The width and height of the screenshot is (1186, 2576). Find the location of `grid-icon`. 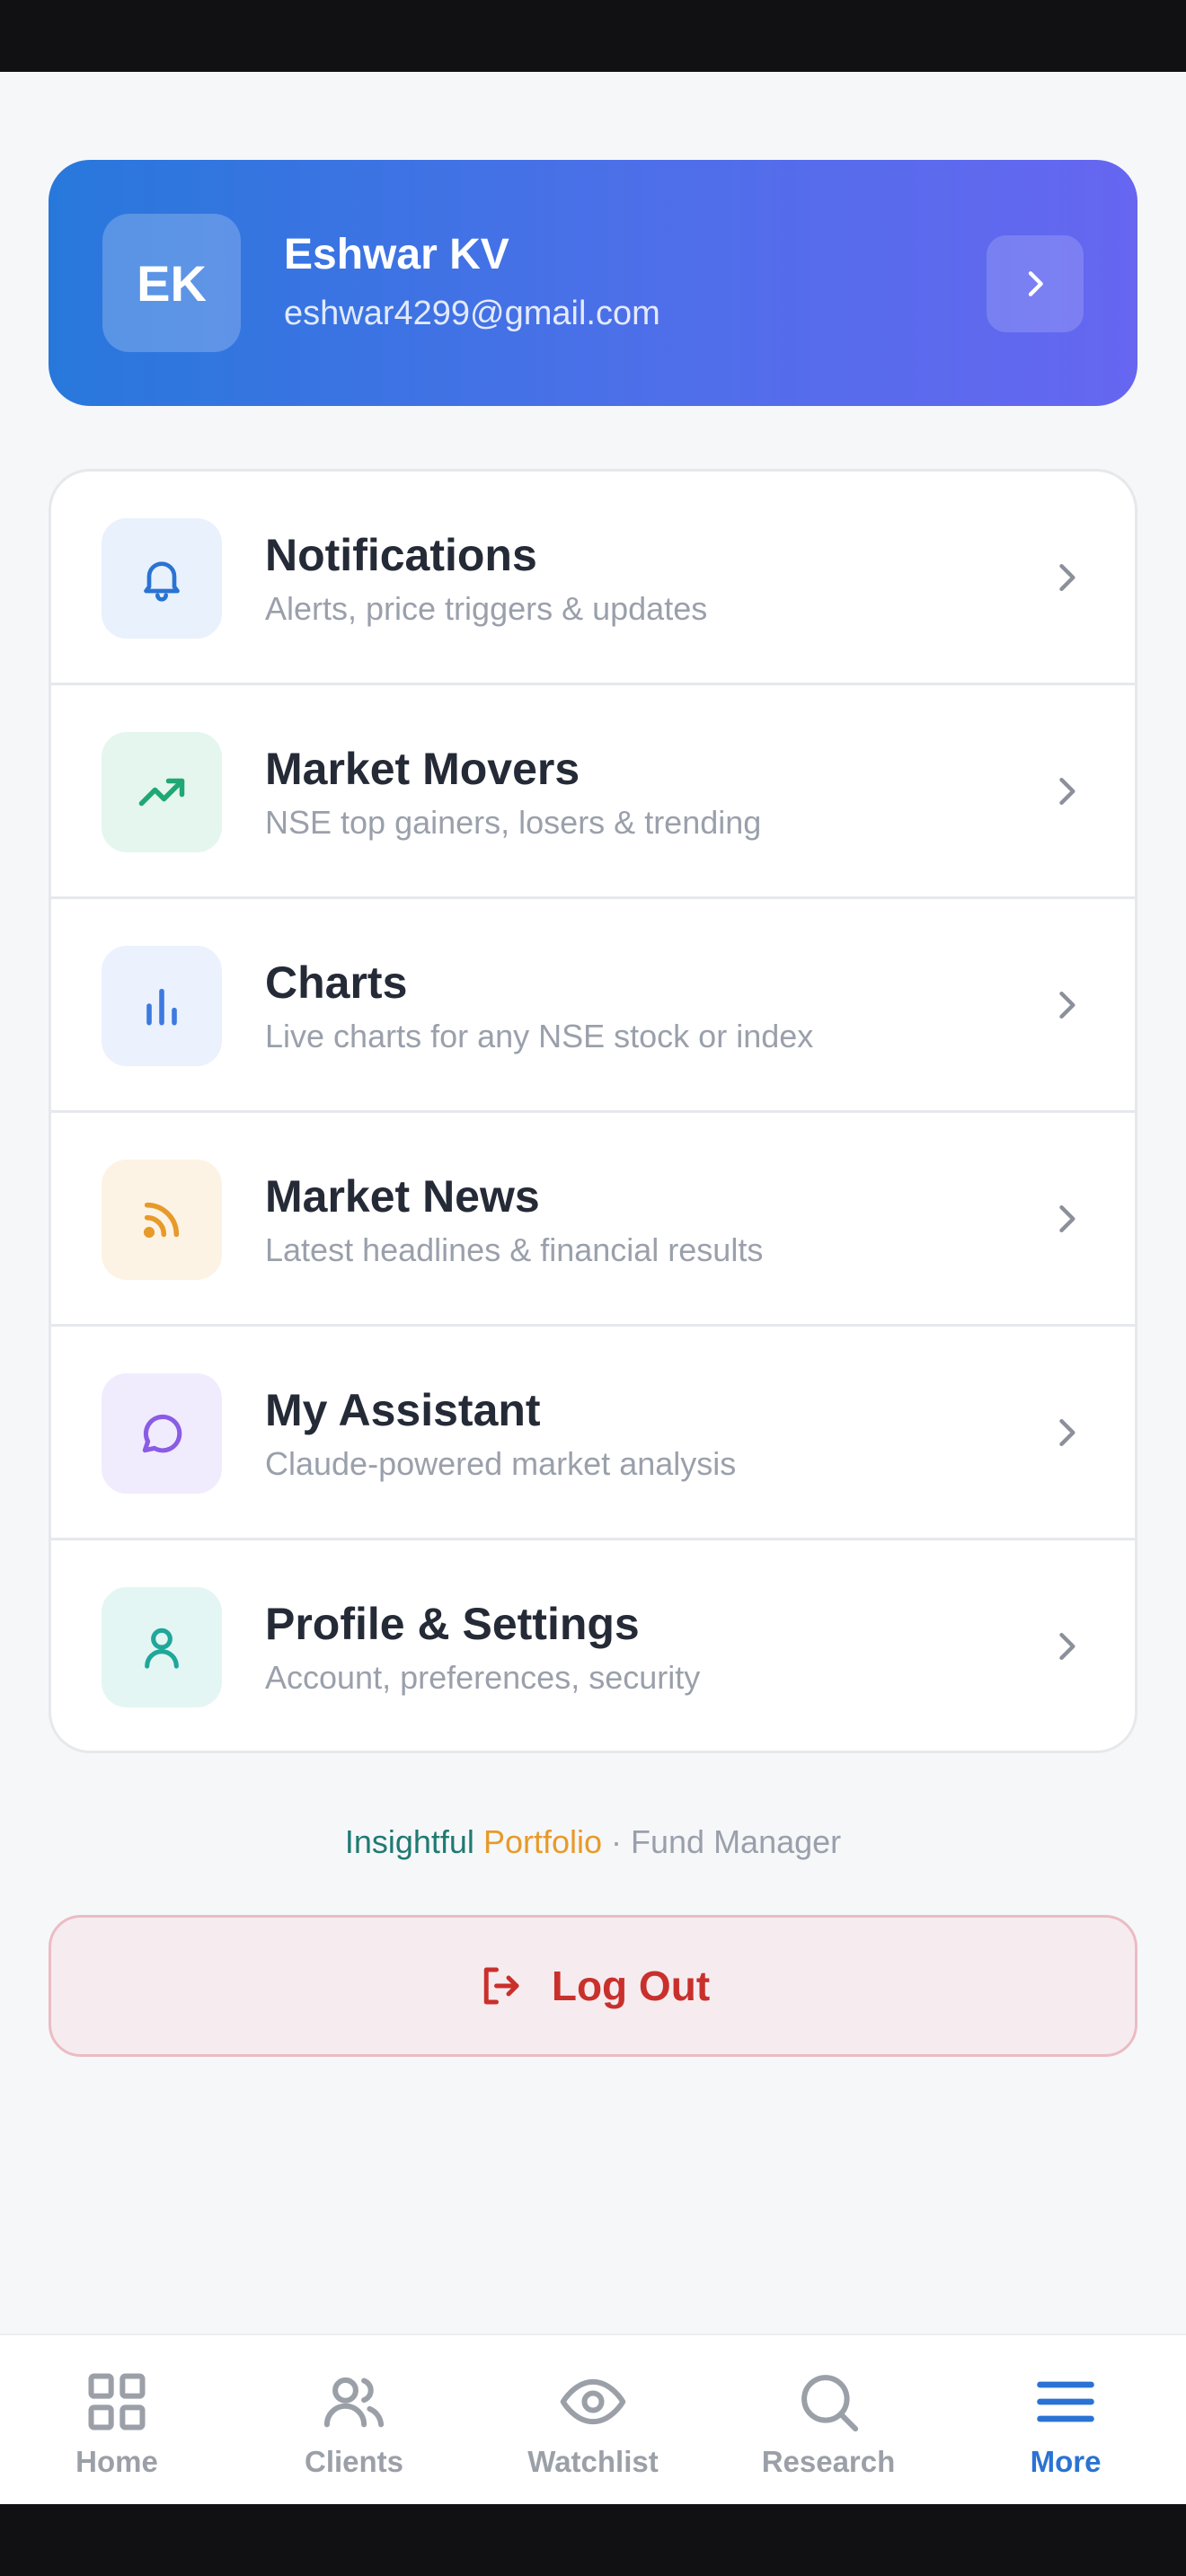

grid-icon is located at coordinates (117, 2401).